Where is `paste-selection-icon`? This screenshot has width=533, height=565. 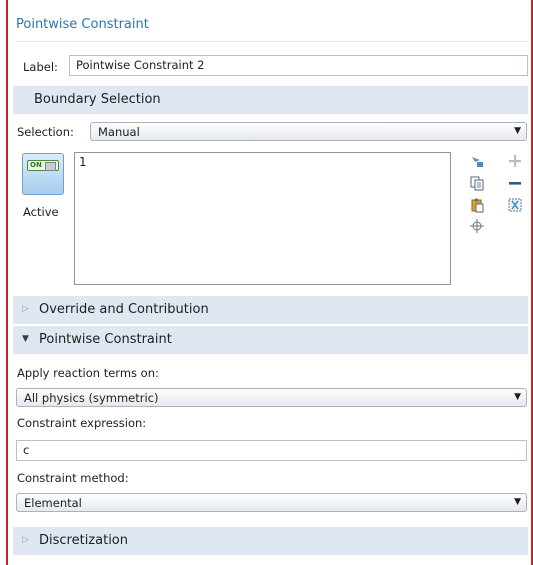
paste-selection-icon is located at coordinates (477, 205).